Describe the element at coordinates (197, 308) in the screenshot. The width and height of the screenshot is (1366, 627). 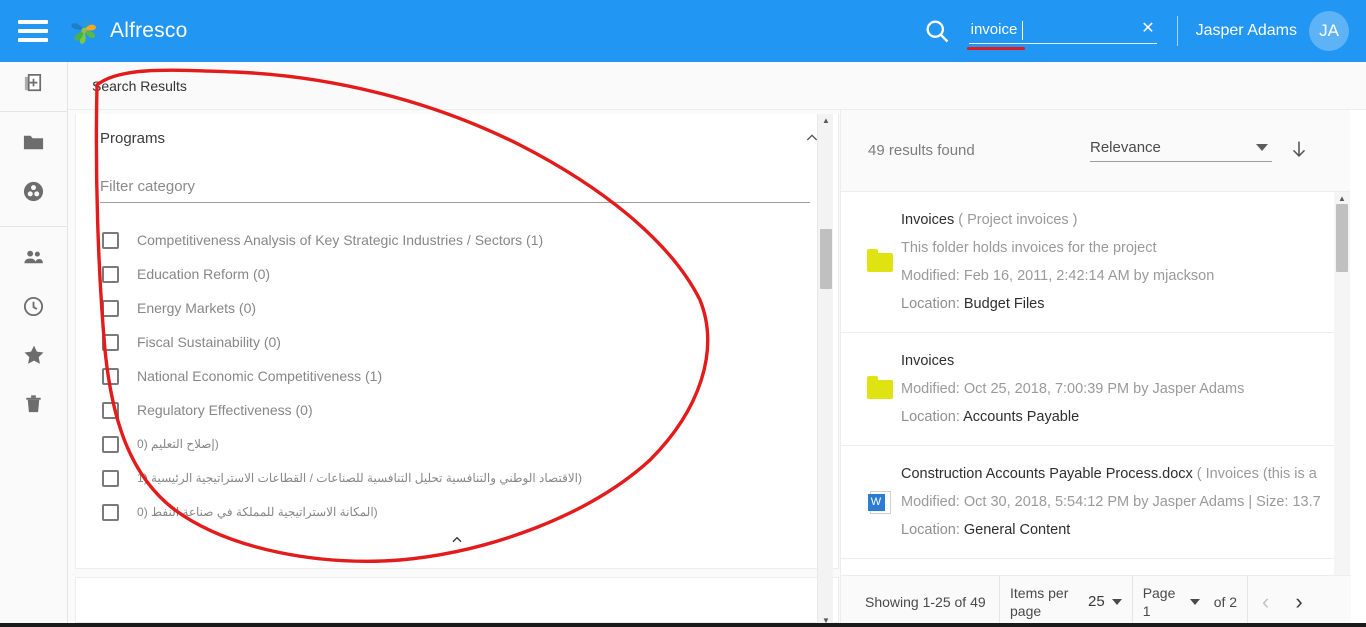
I see `facet-option-label: Energy Markets (0)` at that location.